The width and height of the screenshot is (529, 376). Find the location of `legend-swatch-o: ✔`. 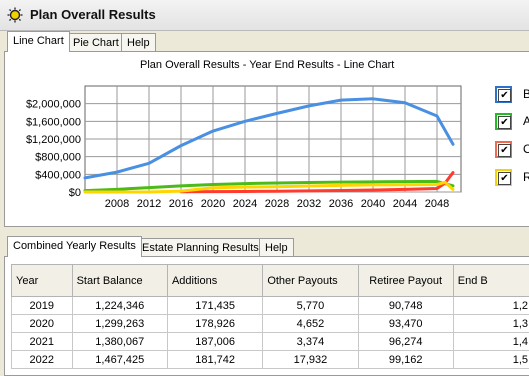

legend-swatch-o: ✔ is located at coordinates (503, 149).